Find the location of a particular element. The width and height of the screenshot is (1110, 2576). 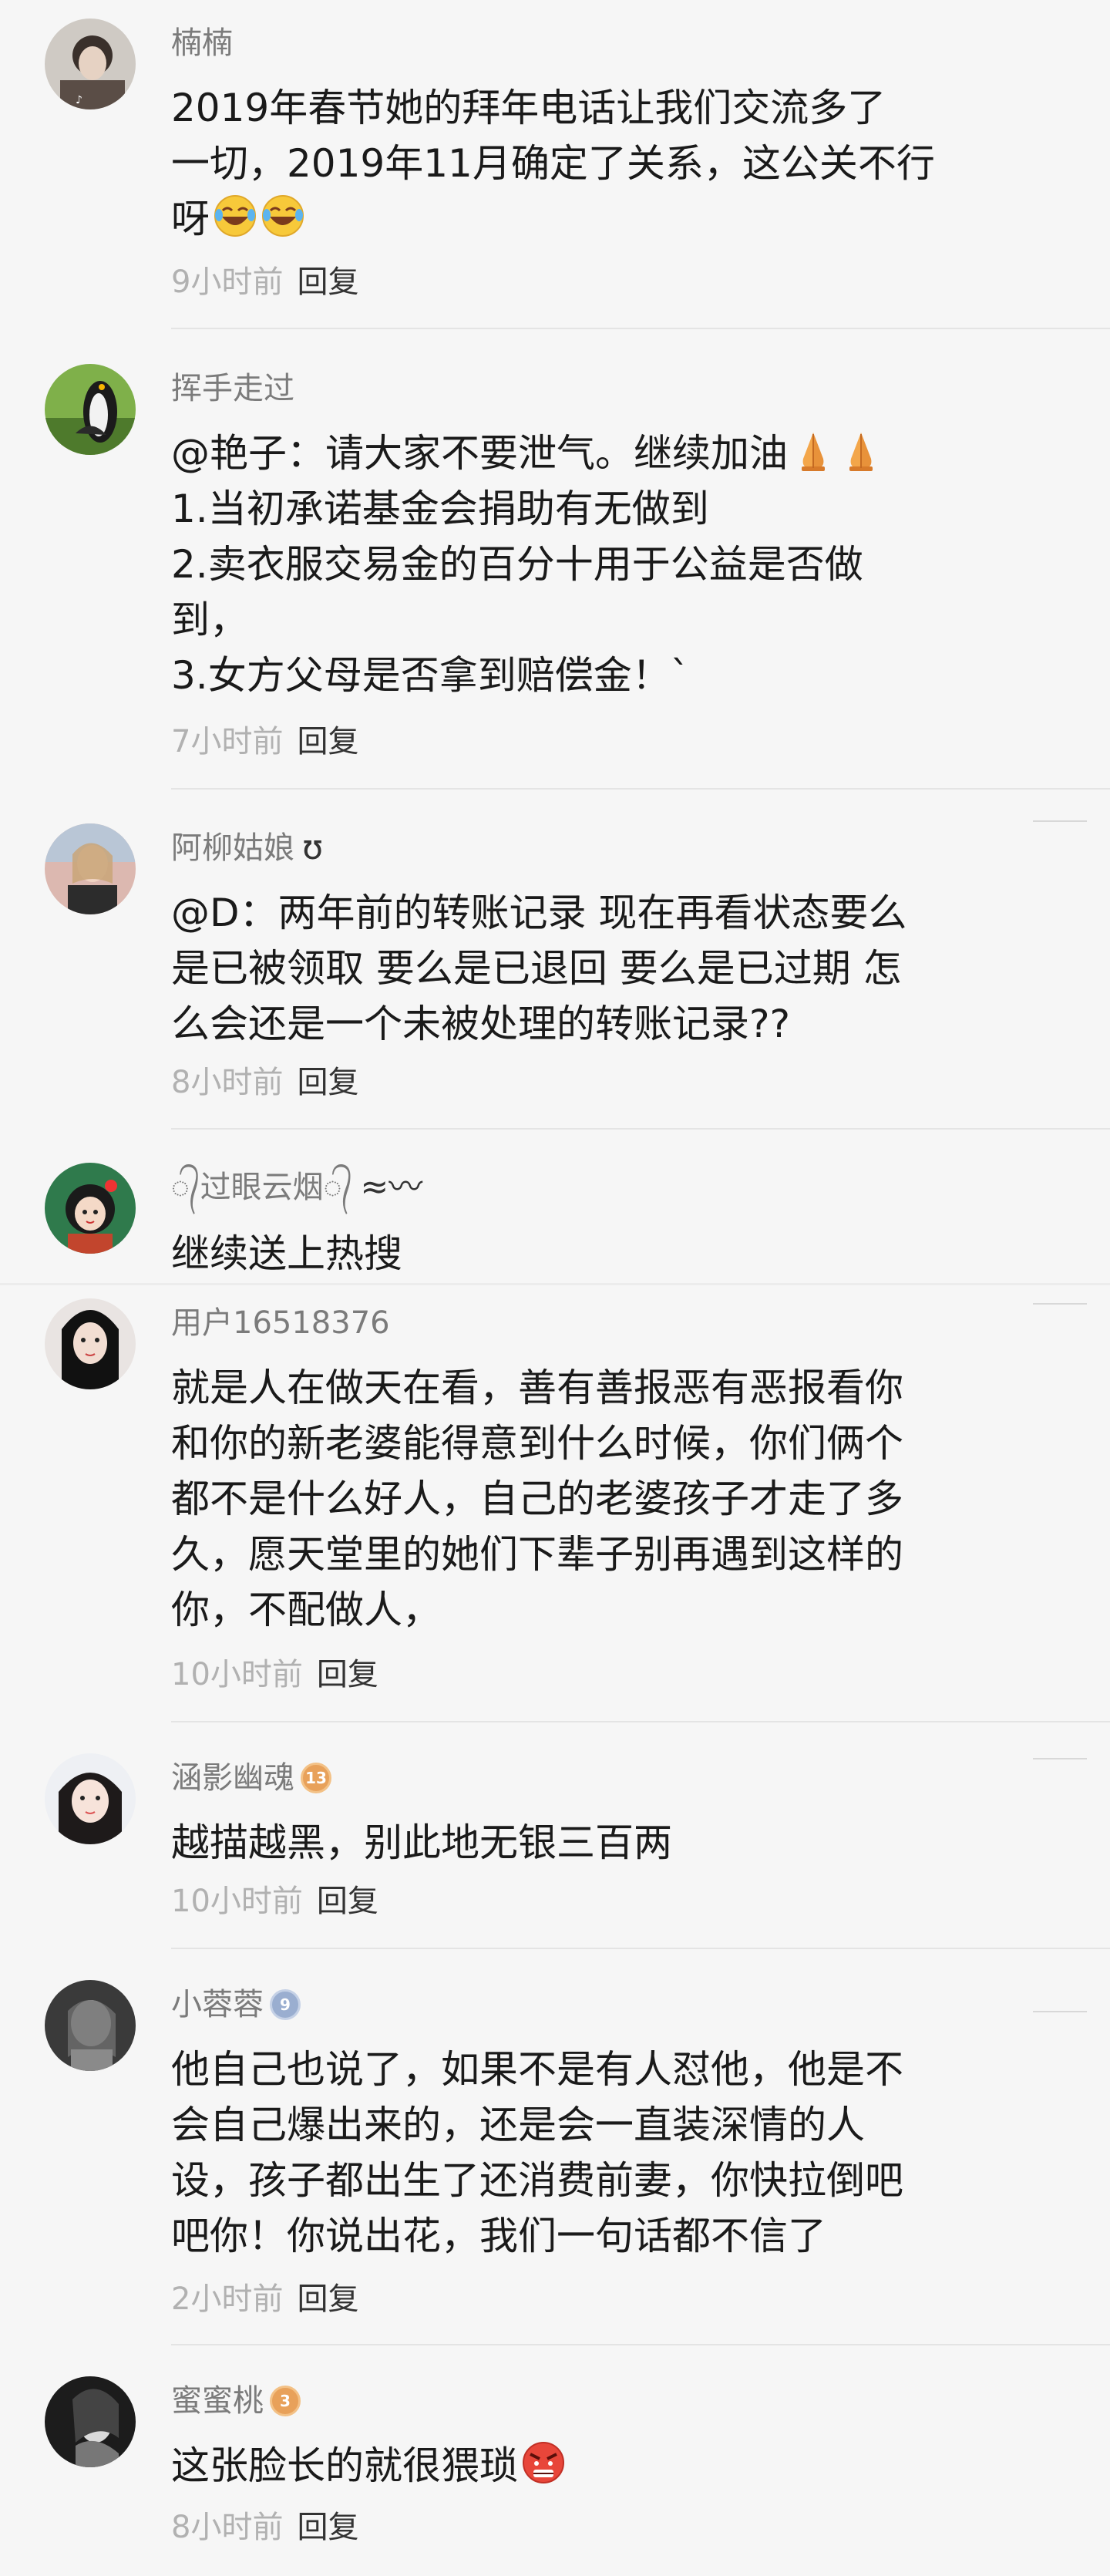

comment-line: 2019年春节她的拜年电话让我们交流多了 is located at coordinates (529, 108).